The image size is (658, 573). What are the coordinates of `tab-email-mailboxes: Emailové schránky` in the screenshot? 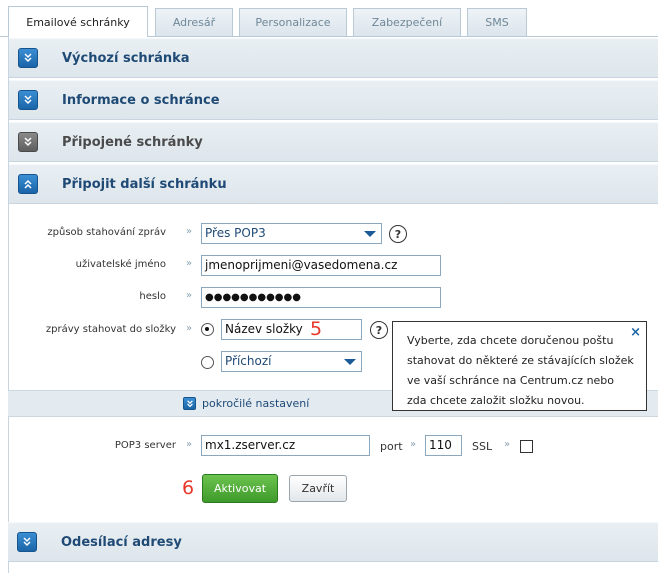 It's located at (78, 21).